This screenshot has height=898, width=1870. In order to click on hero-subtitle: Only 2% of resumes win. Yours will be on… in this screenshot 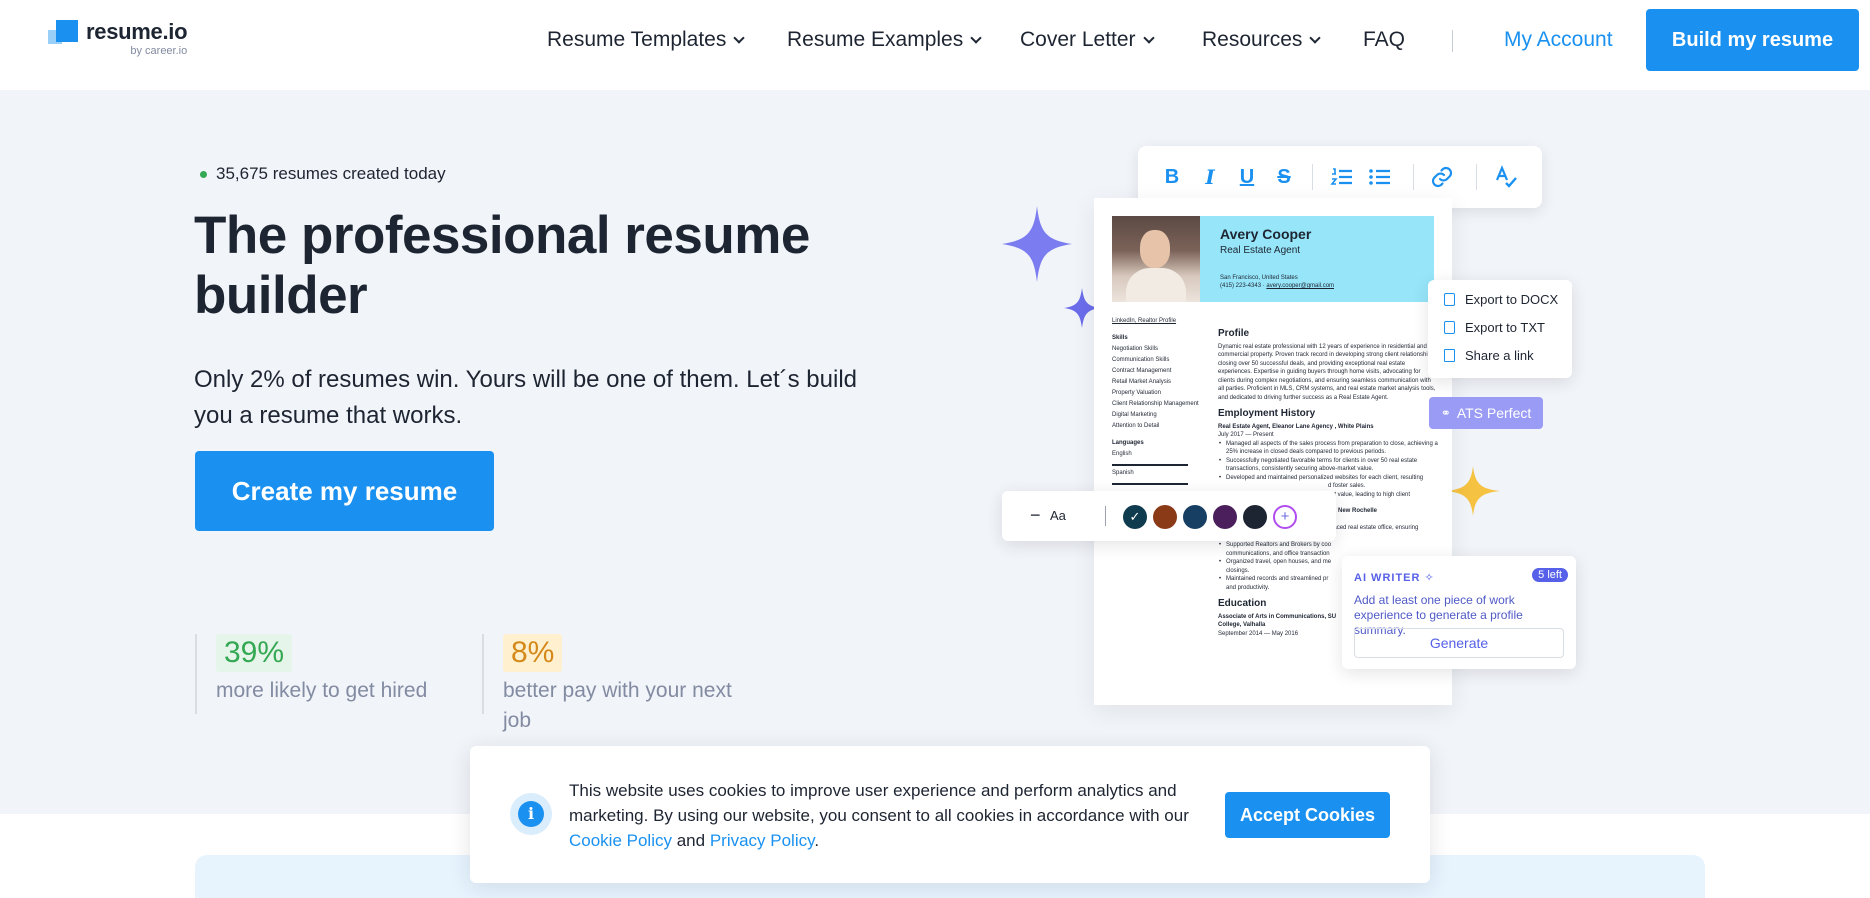, I will do `click(525, 397)`.